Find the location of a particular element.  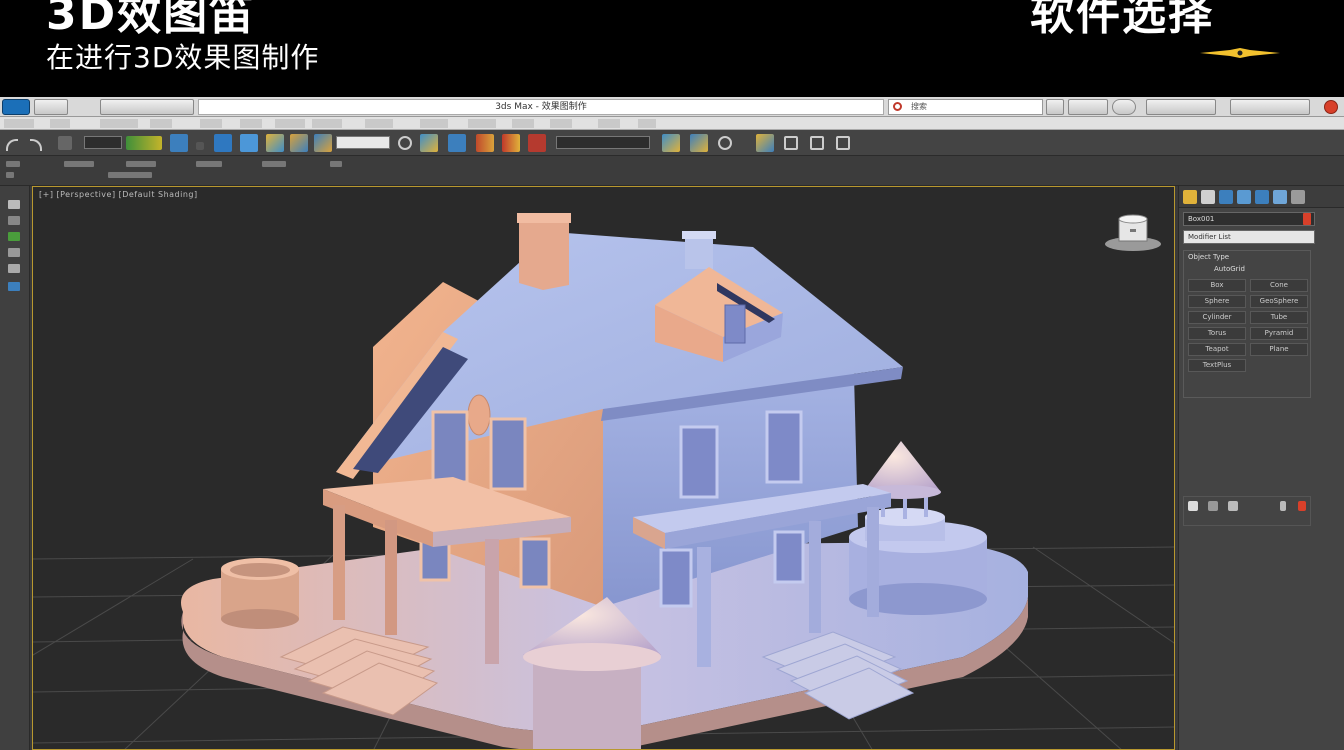

menu-create is located at coordinates (211, 123).